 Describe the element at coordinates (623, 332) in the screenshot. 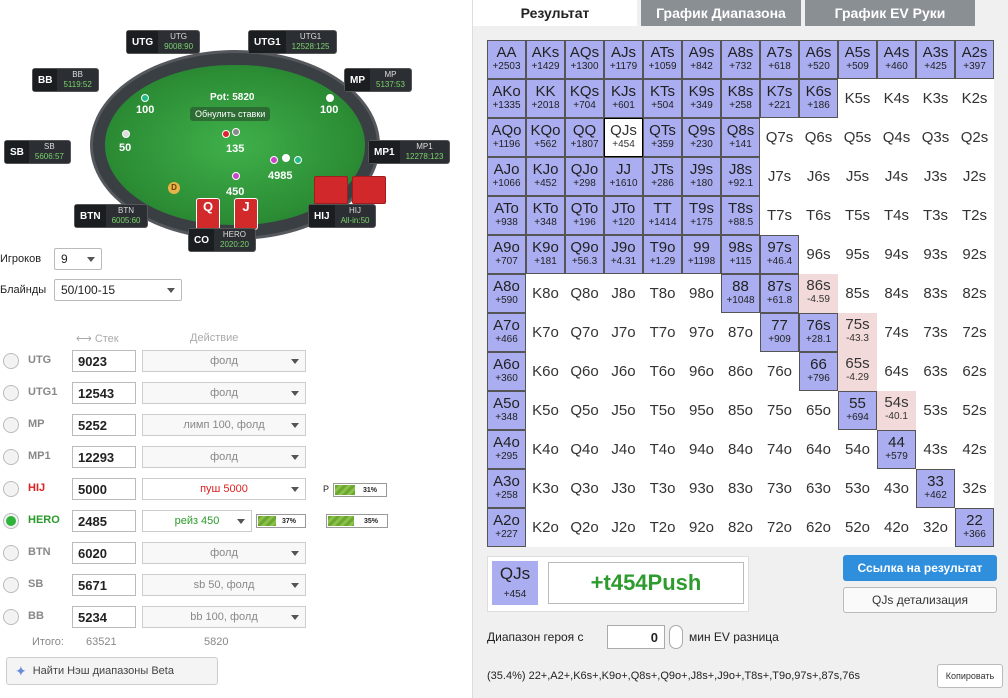

I see `hand-cell: J7o` at that location.